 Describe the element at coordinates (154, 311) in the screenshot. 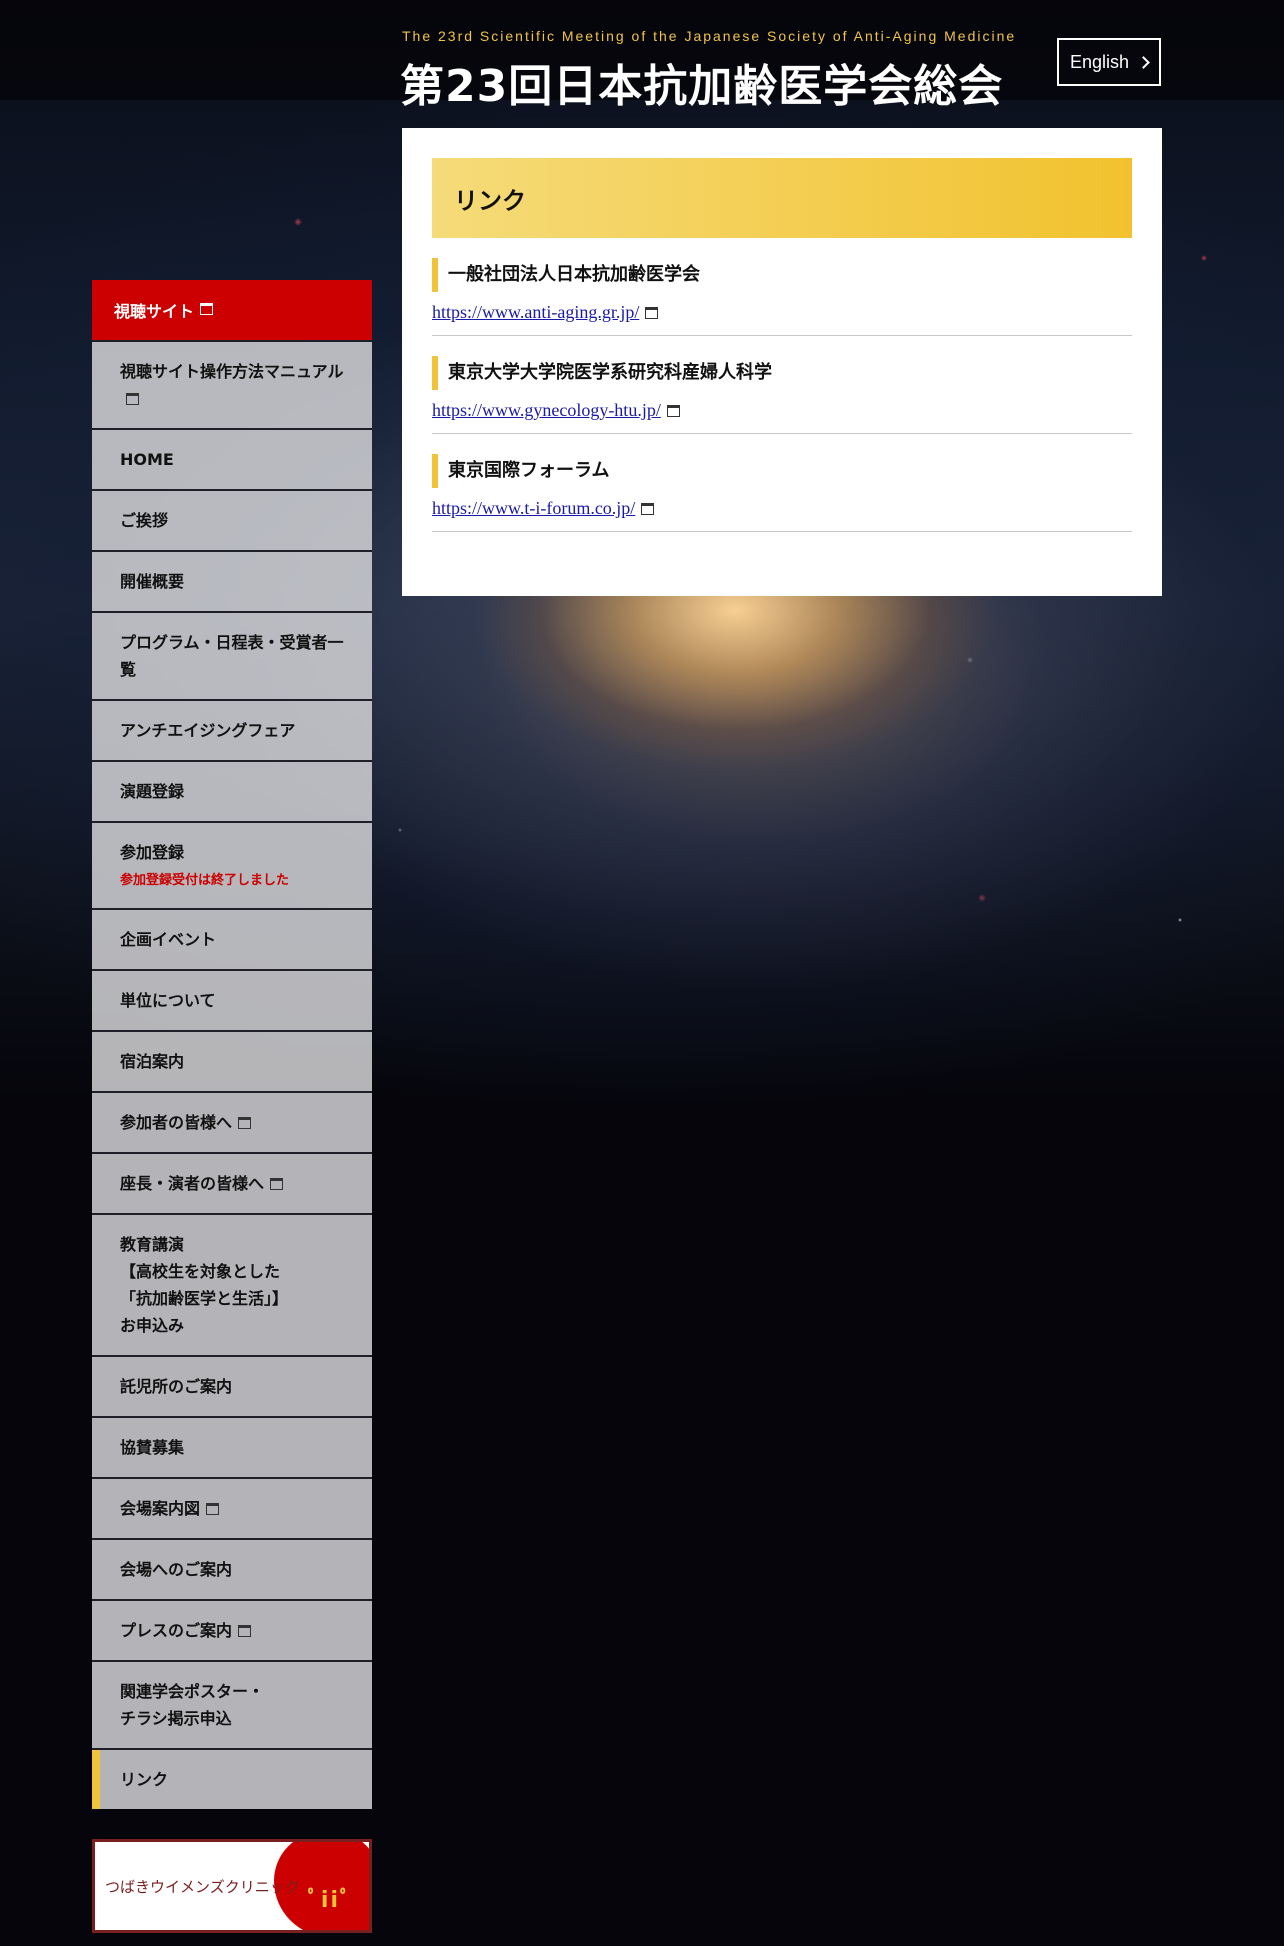

I see `sidebar-item-label: 視聴サイト` at that location.